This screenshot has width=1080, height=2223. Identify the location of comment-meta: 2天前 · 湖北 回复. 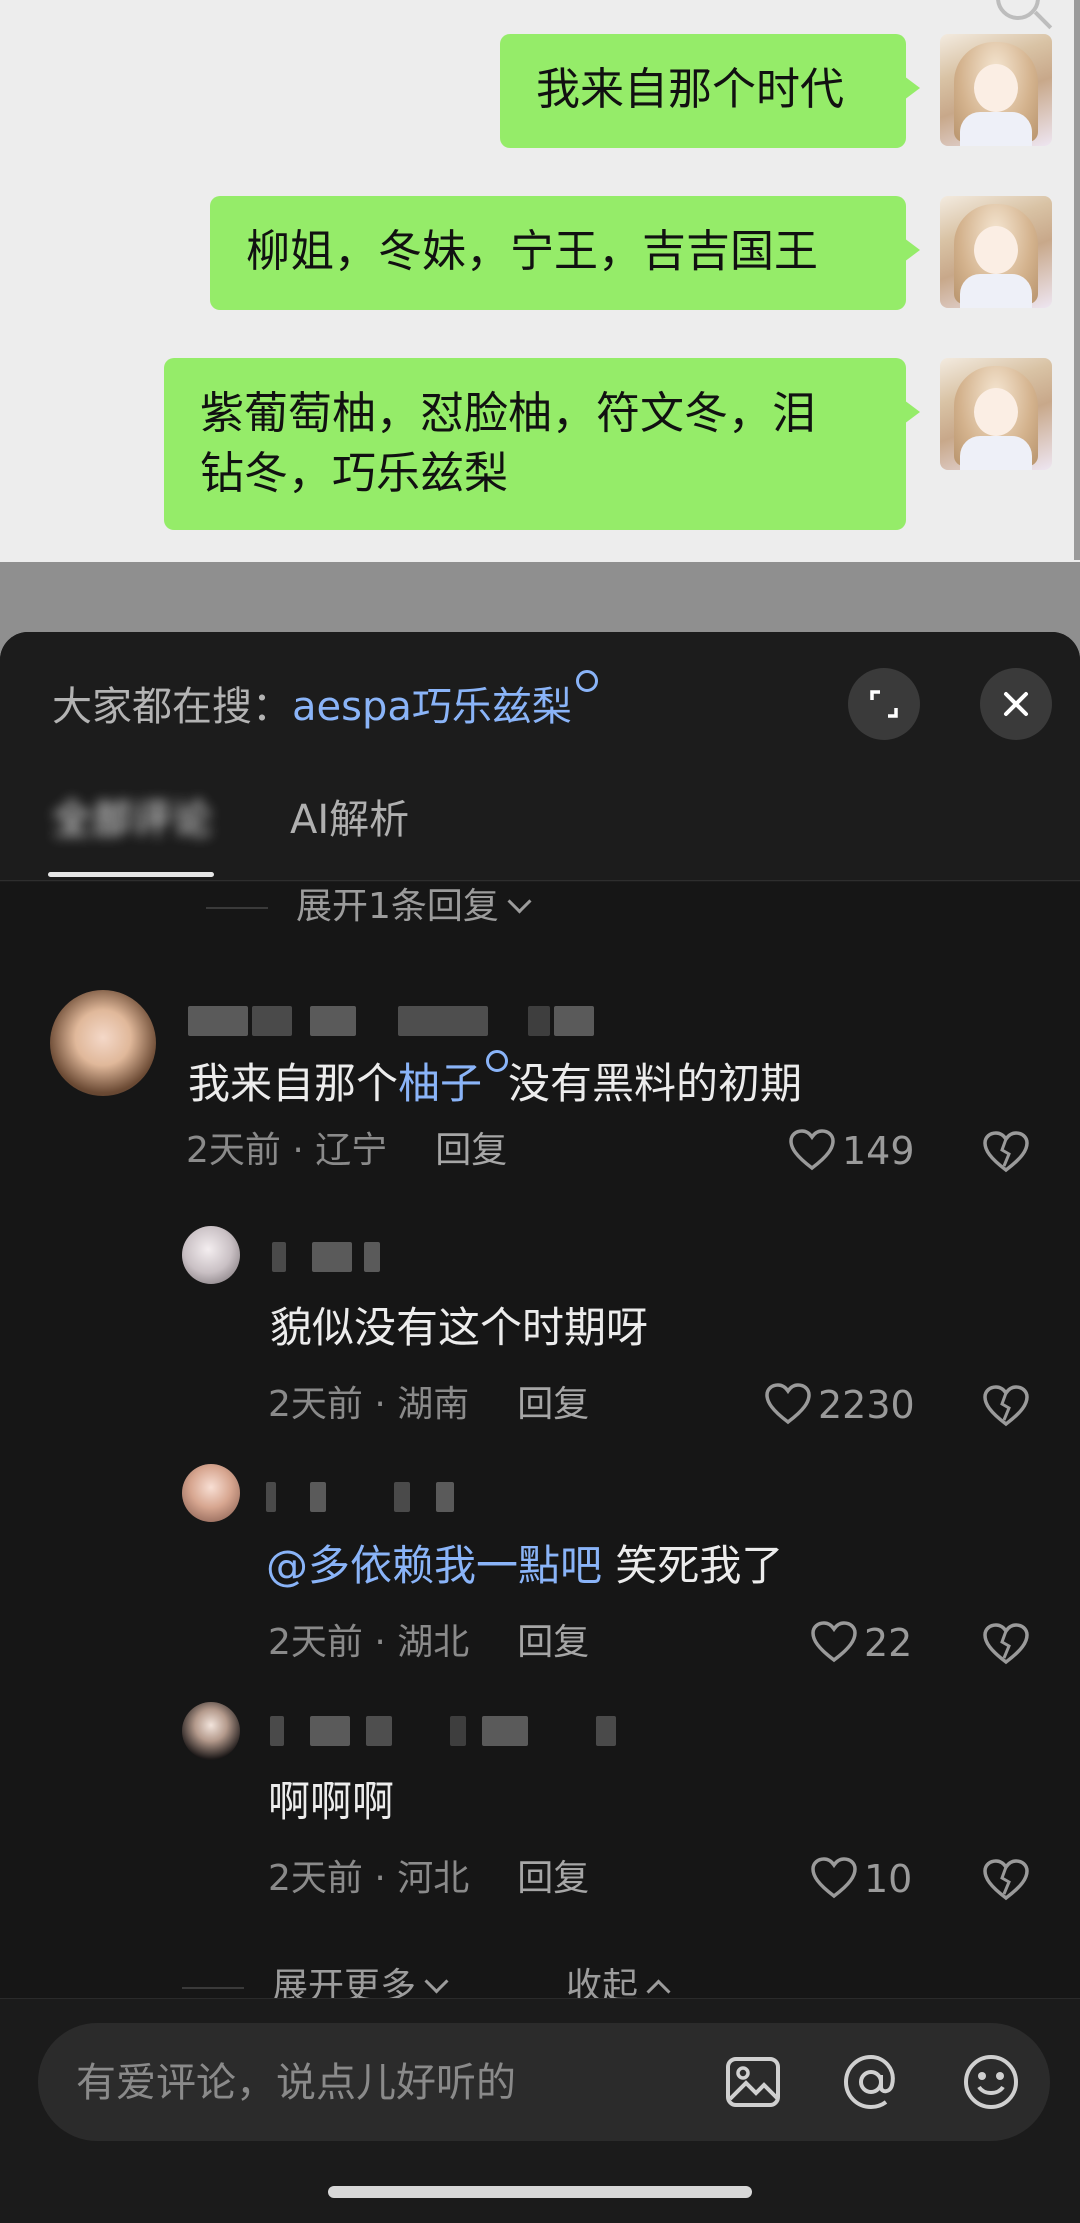
(429, 1642).